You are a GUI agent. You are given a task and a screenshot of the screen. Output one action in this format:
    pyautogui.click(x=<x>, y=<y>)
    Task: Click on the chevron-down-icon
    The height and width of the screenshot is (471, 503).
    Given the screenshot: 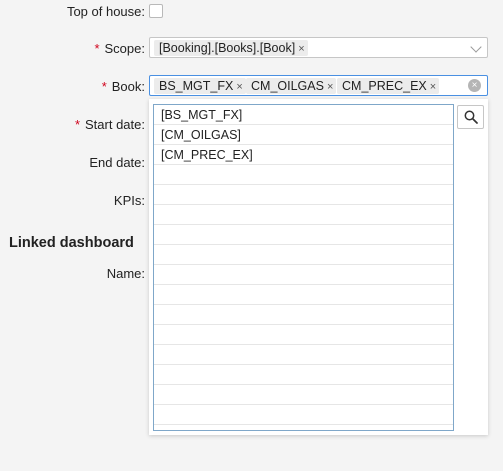 What is the action you would take?
    pyautogui.click(x=476, y=47)
    